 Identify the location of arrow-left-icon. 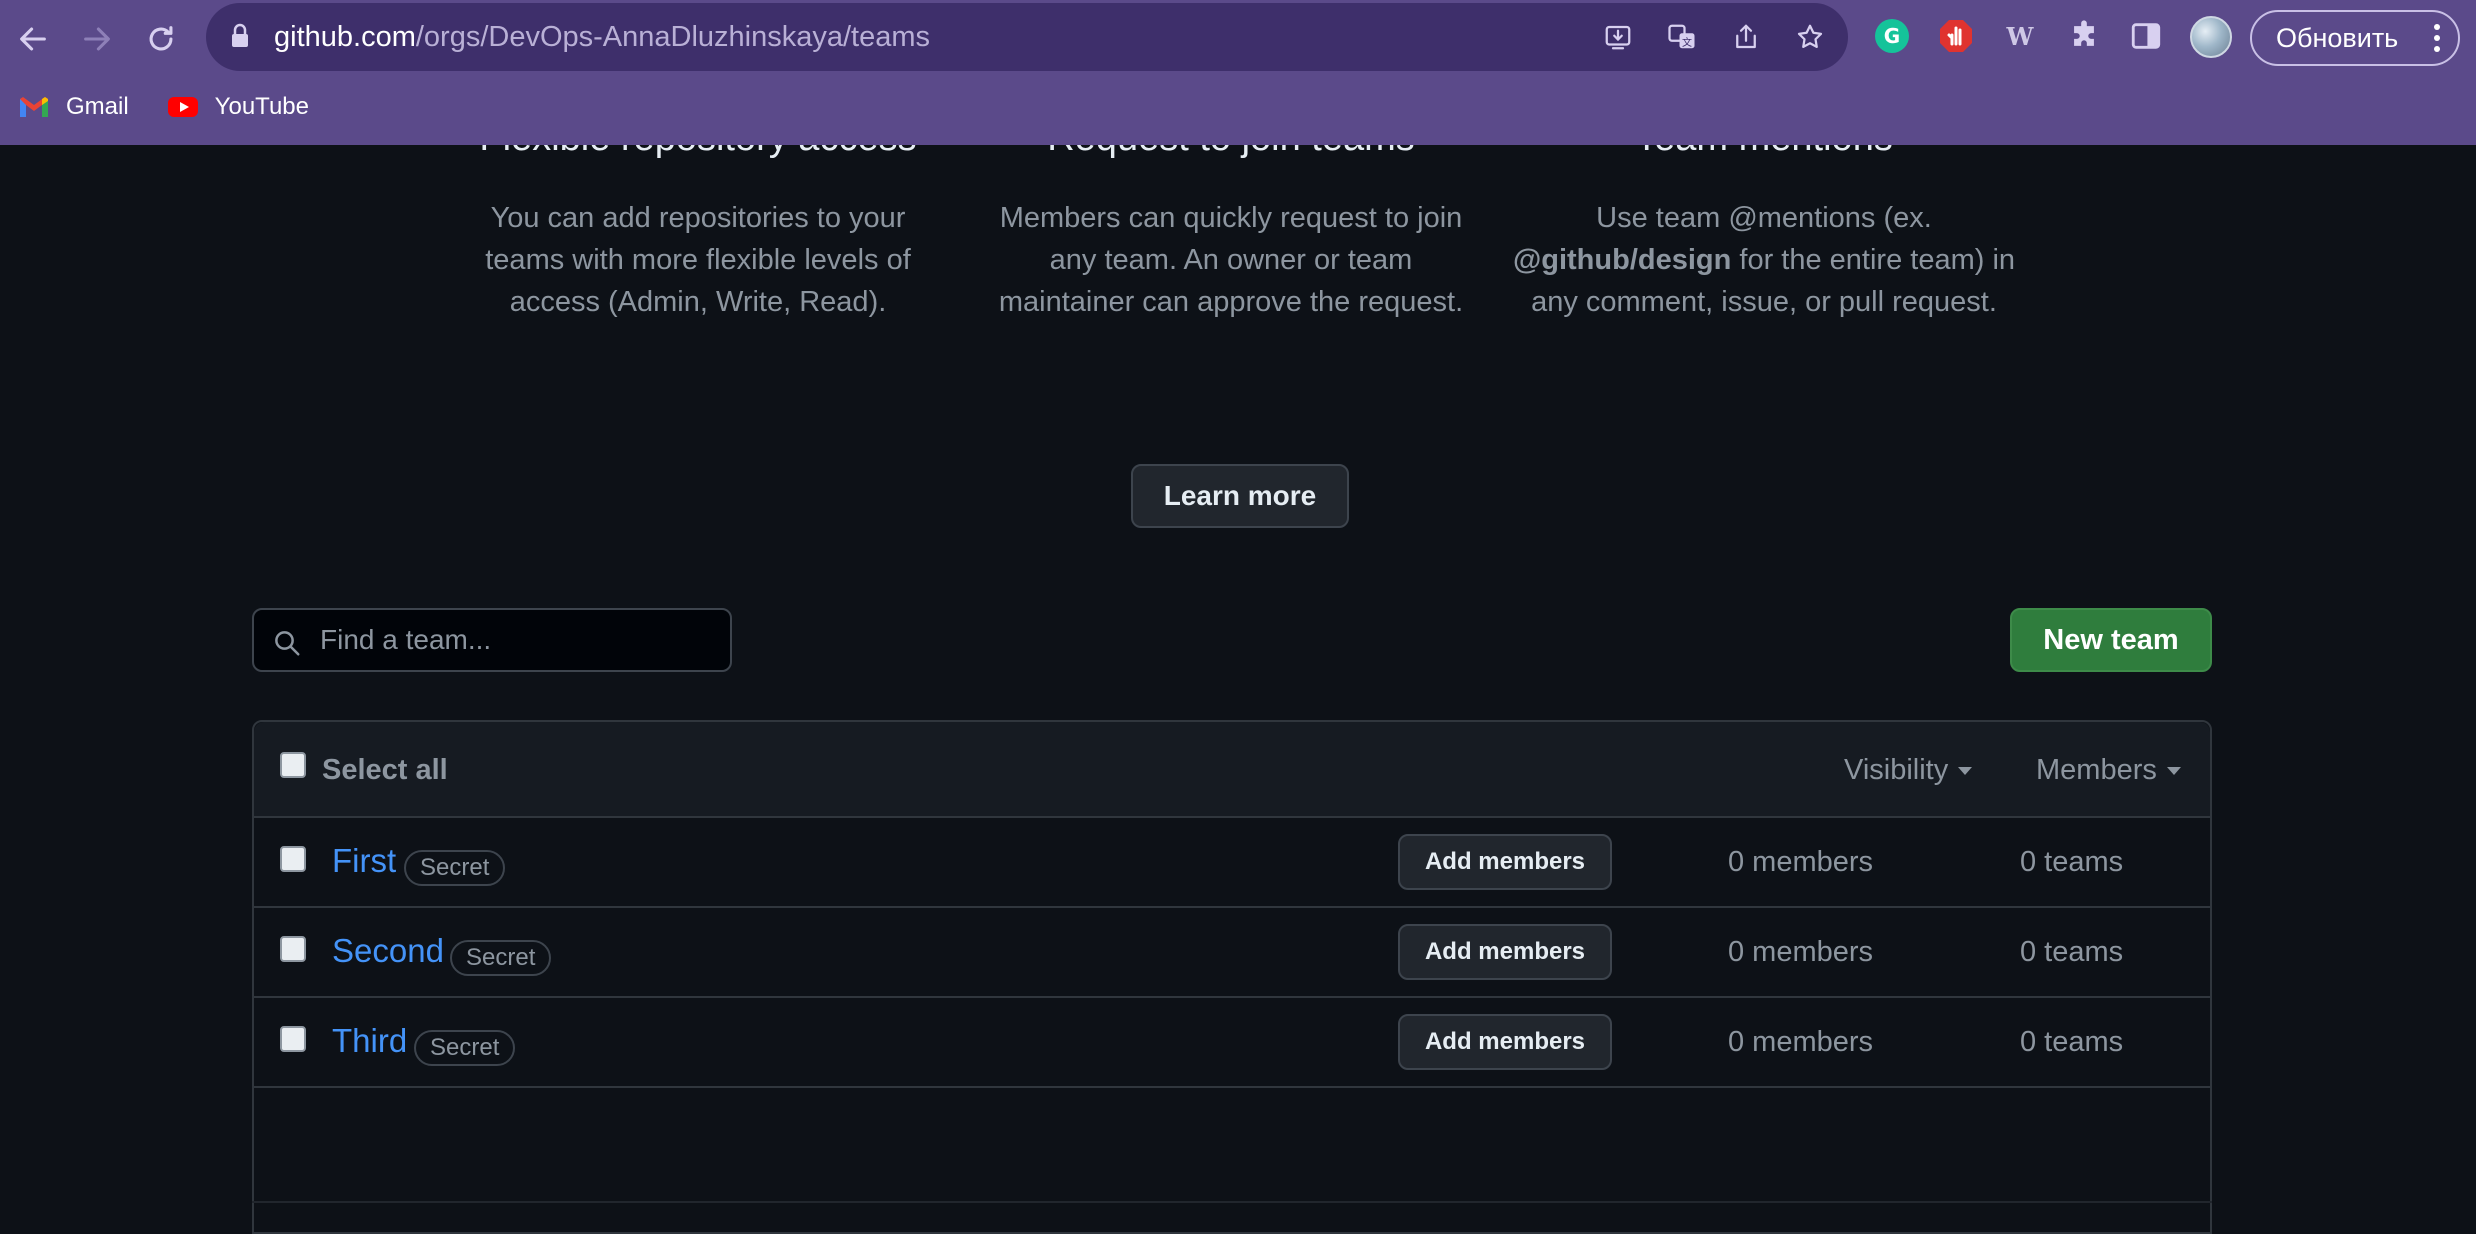
(33, 39).